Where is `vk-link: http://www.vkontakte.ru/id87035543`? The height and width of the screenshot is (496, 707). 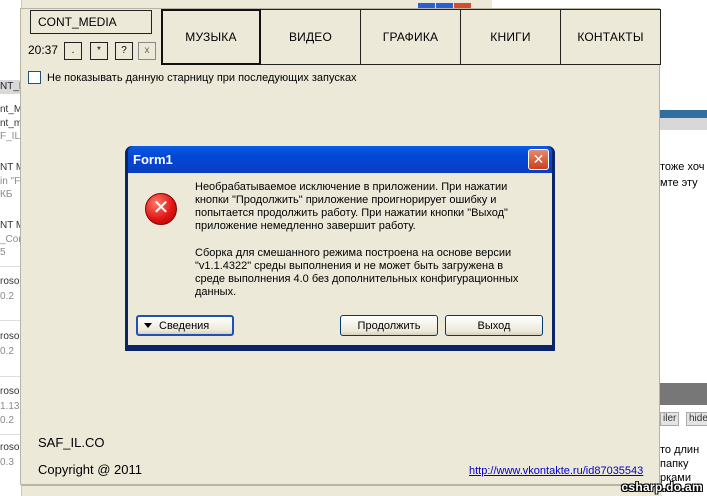 vk-link: http://www.vkontakte.ru/id87035543 is located at coordinates (556, 471).